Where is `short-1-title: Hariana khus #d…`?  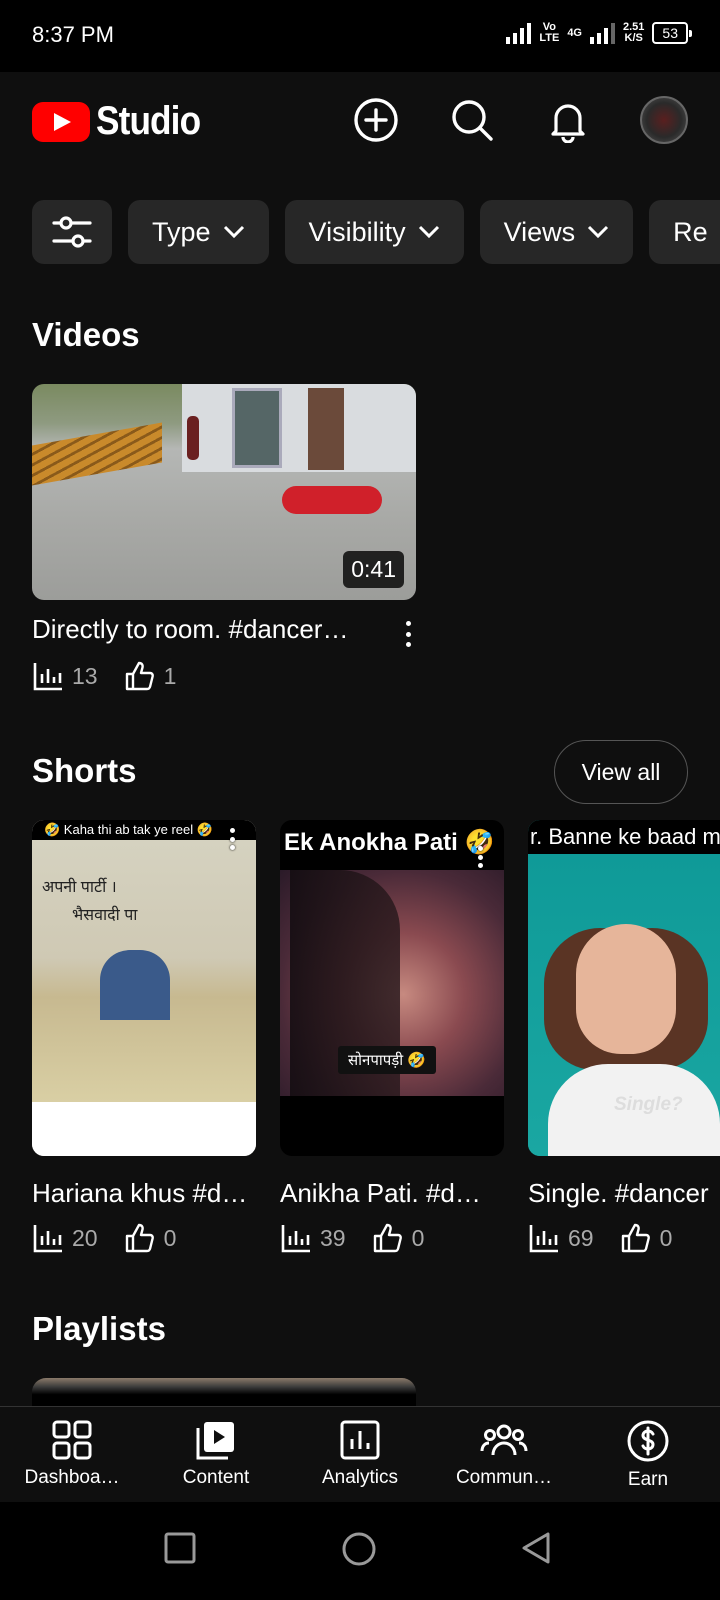 short-1-title: Hariana khus #d… is located at coordinates (146, 1193).